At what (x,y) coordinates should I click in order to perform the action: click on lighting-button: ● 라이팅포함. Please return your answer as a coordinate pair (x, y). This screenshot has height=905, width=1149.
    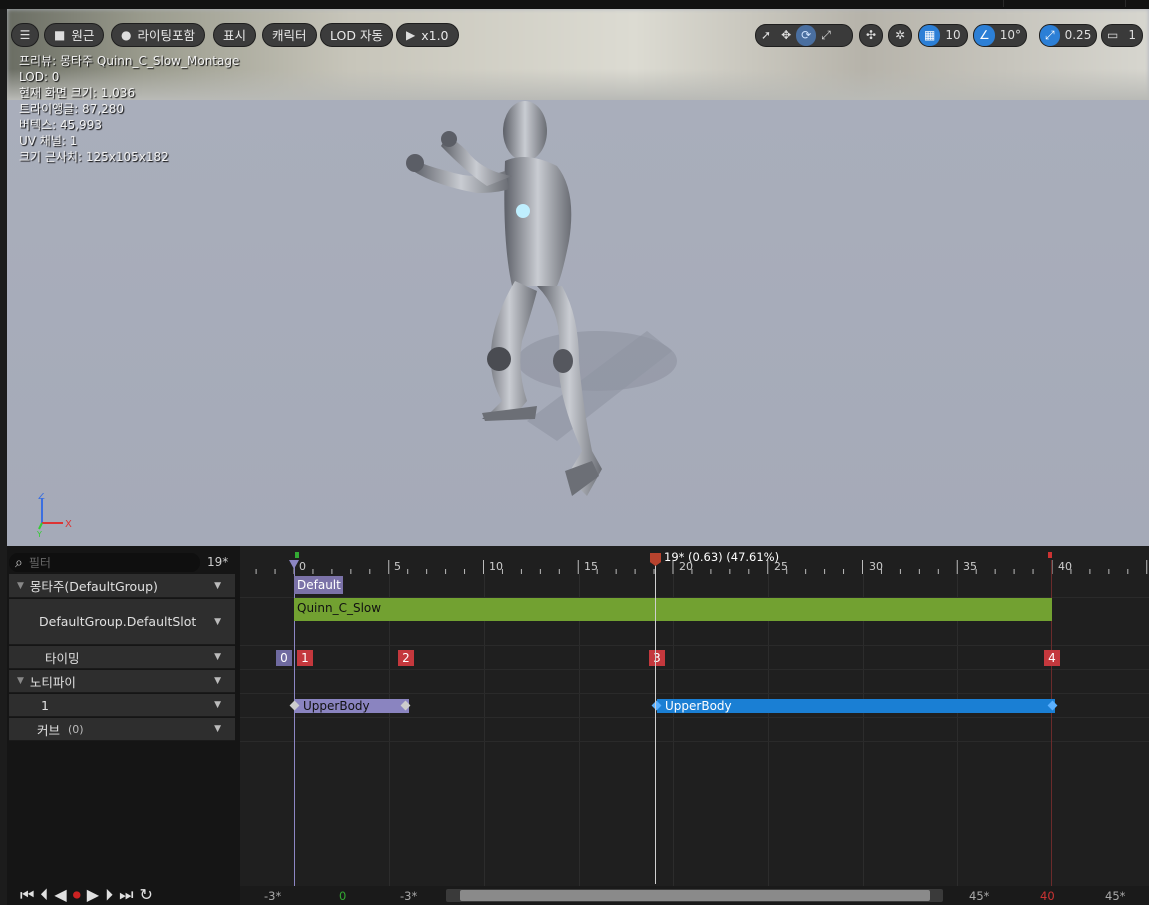
    Looking at the image, I should click on (158, 35).